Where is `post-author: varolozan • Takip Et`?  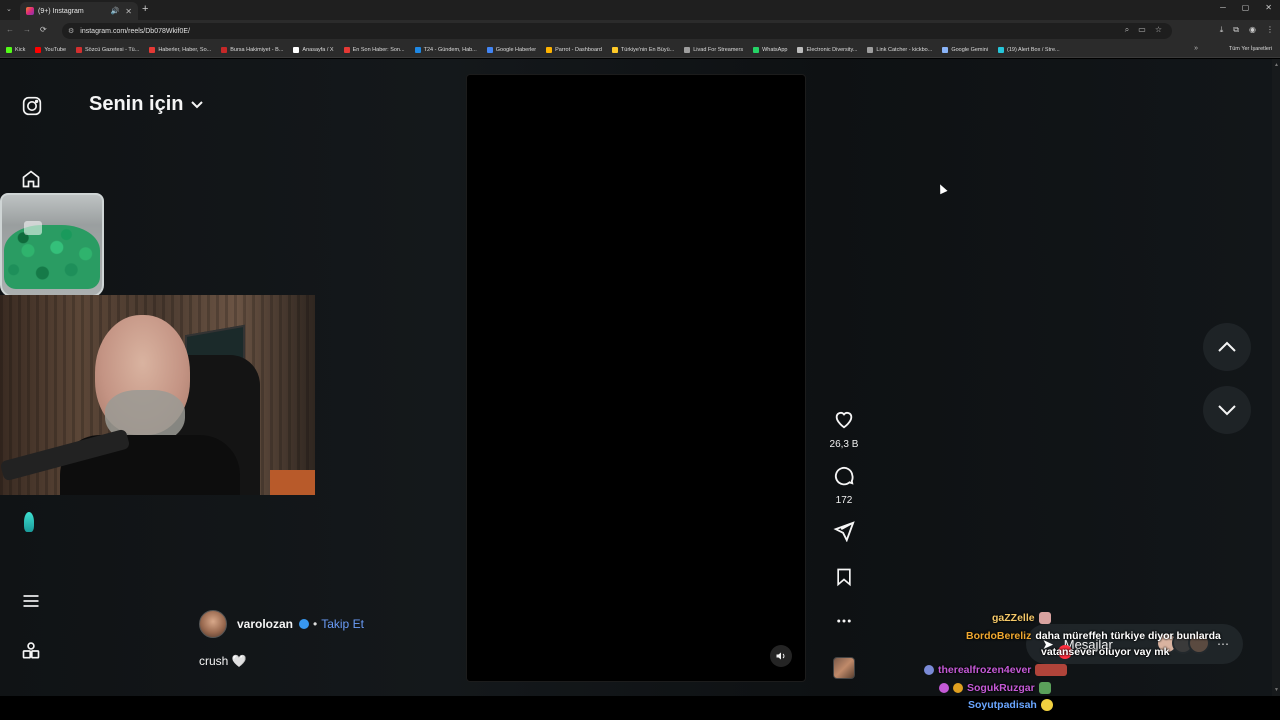
post-author: varolozan • Takip Et is located at coordinates (281, 624).